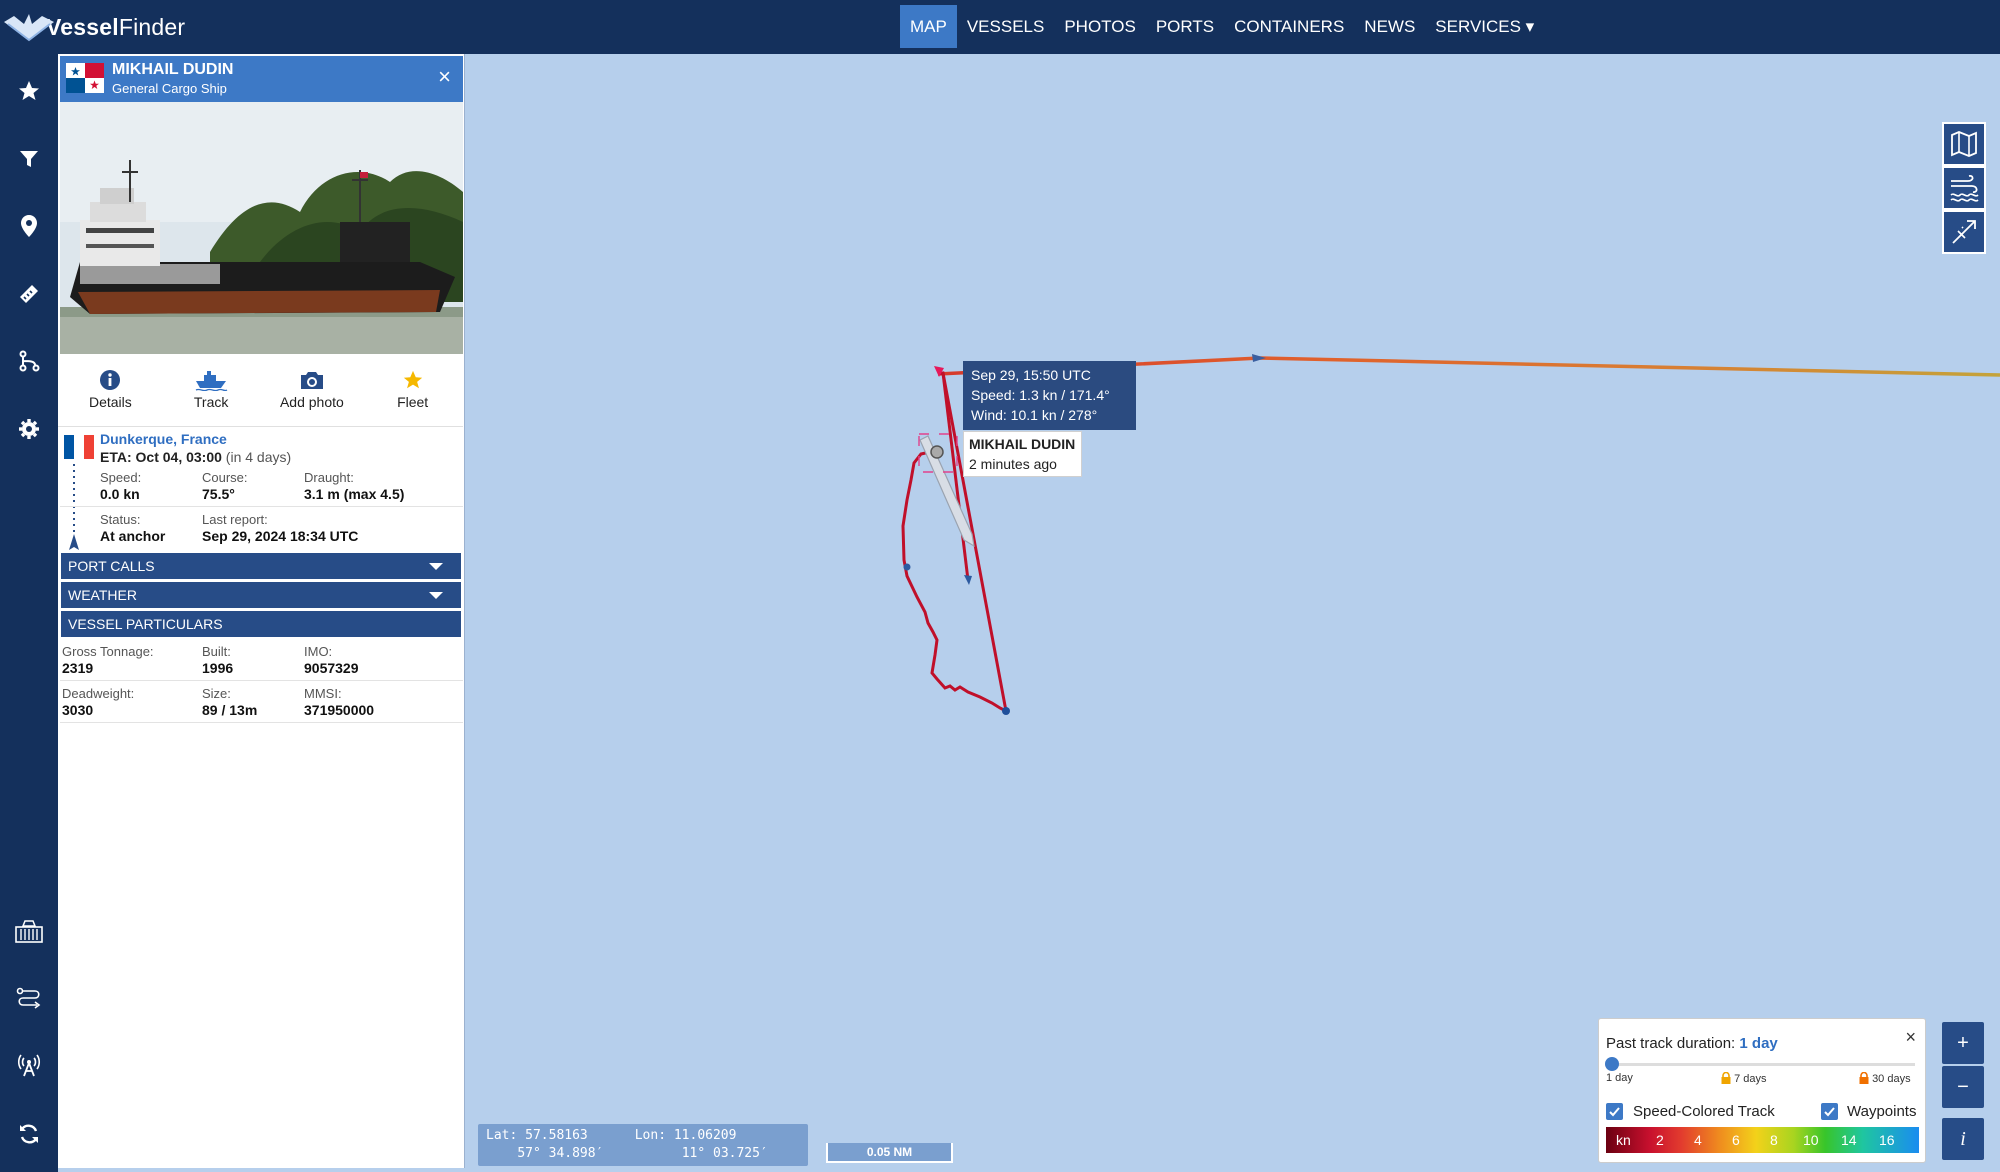  I want to click on longitude-dms: 11° 03.725′, so click(724, 1153).